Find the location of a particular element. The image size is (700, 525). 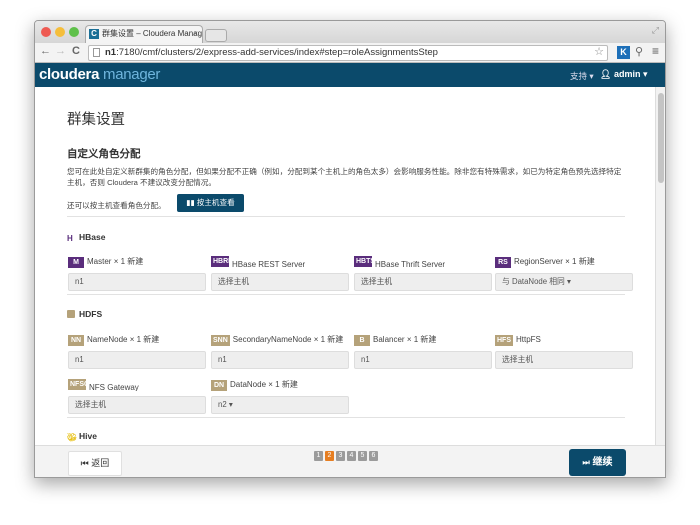

step-2: 2 is located at coordinates (329, 456).